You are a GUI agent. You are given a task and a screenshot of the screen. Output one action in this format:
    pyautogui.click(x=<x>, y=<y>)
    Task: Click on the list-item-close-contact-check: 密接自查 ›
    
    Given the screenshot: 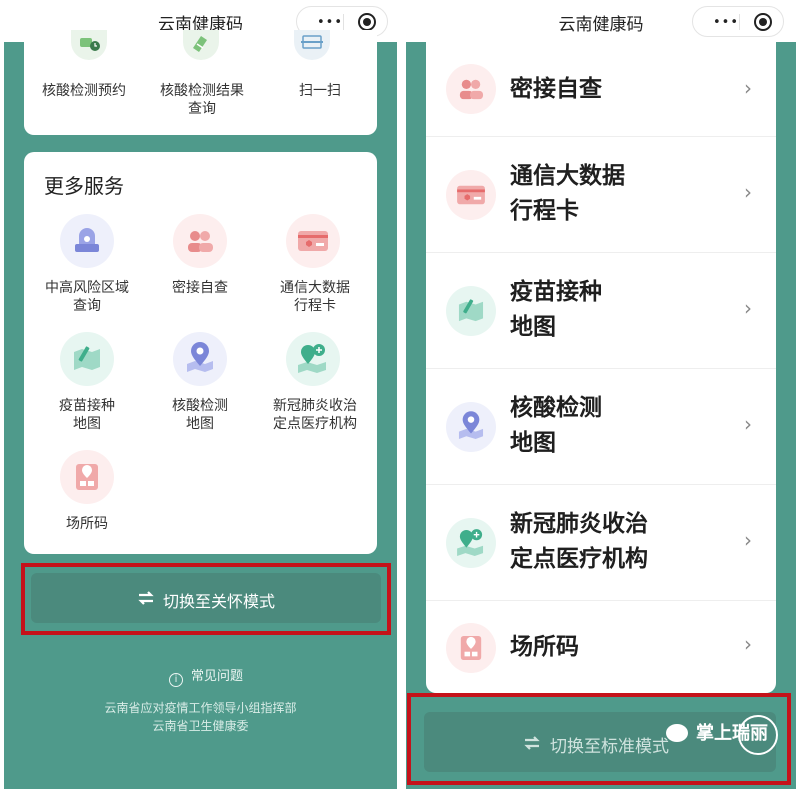 What is the action you would take?
    pyautogui.click(x=601, y=89)
    